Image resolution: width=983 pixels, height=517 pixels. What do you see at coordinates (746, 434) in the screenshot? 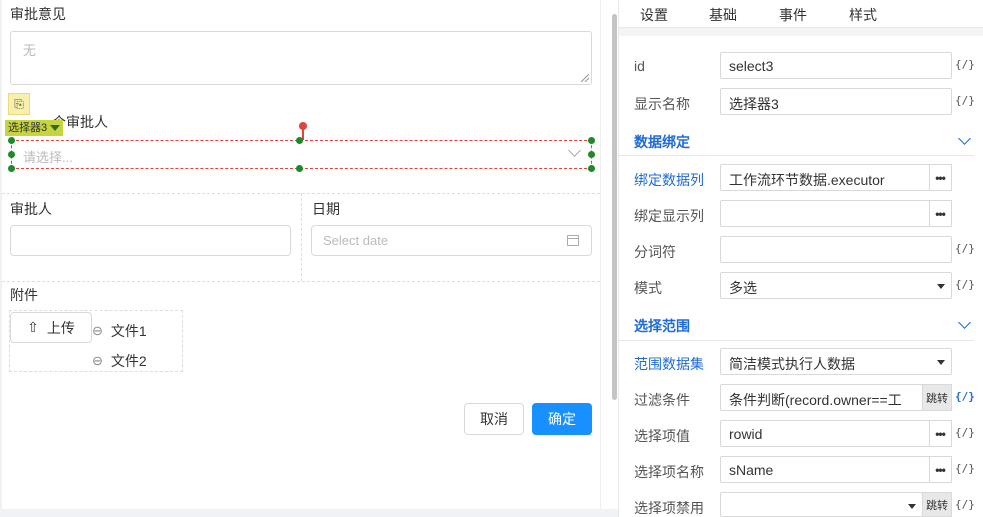
I see `option-value-value: rowid` at bounding box center [746, 434].